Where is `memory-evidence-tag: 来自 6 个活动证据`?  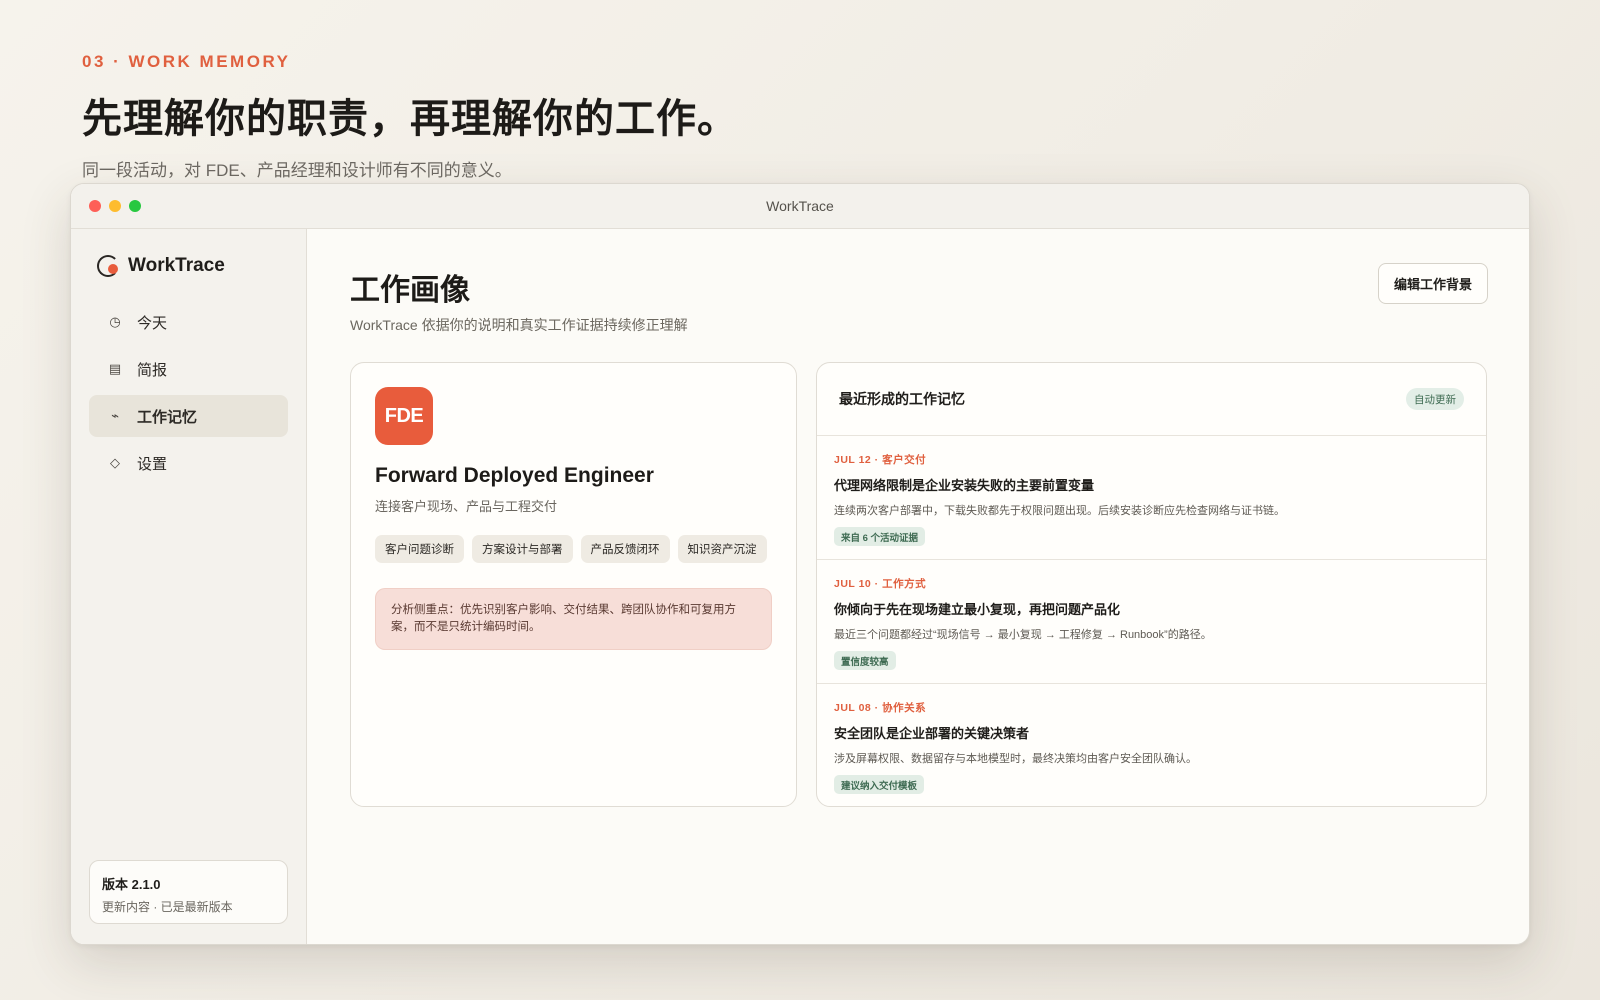
memory-evidence-tag: 来自 6 个活动证据 is located at coordinates (880, 536).